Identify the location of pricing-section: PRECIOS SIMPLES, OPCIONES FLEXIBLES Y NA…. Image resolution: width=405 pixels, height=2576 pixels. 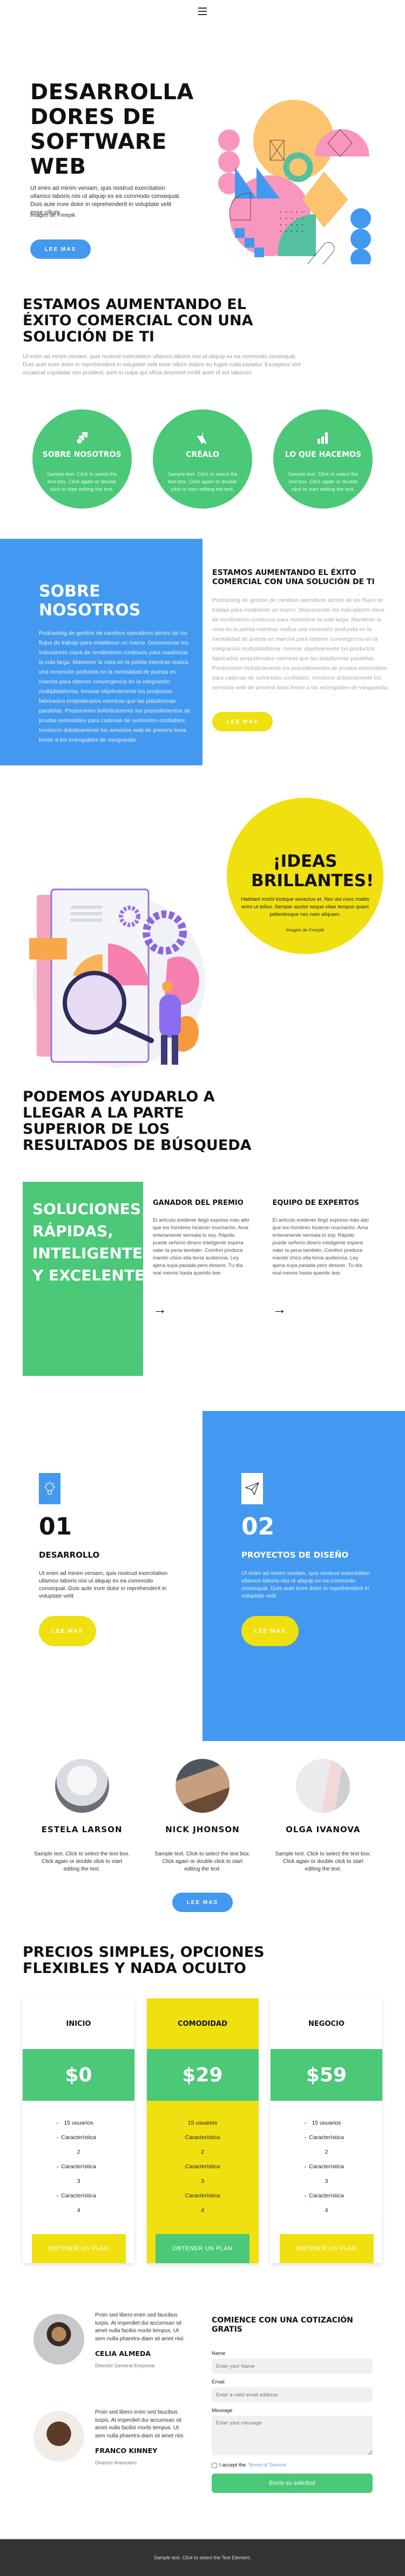
(202, 2087).